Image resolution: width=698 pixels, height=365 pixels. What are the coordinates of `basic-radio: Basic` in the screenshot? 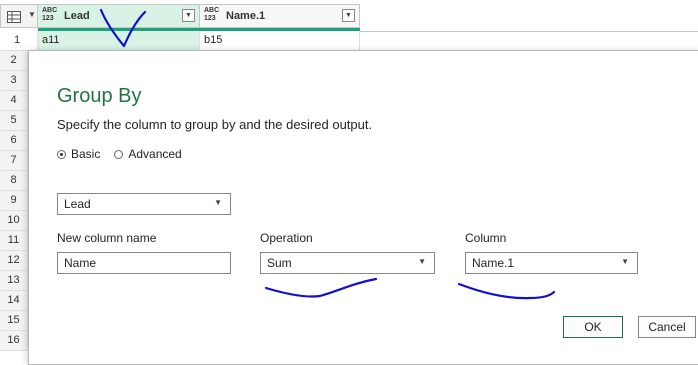 It's located at (78, 154).